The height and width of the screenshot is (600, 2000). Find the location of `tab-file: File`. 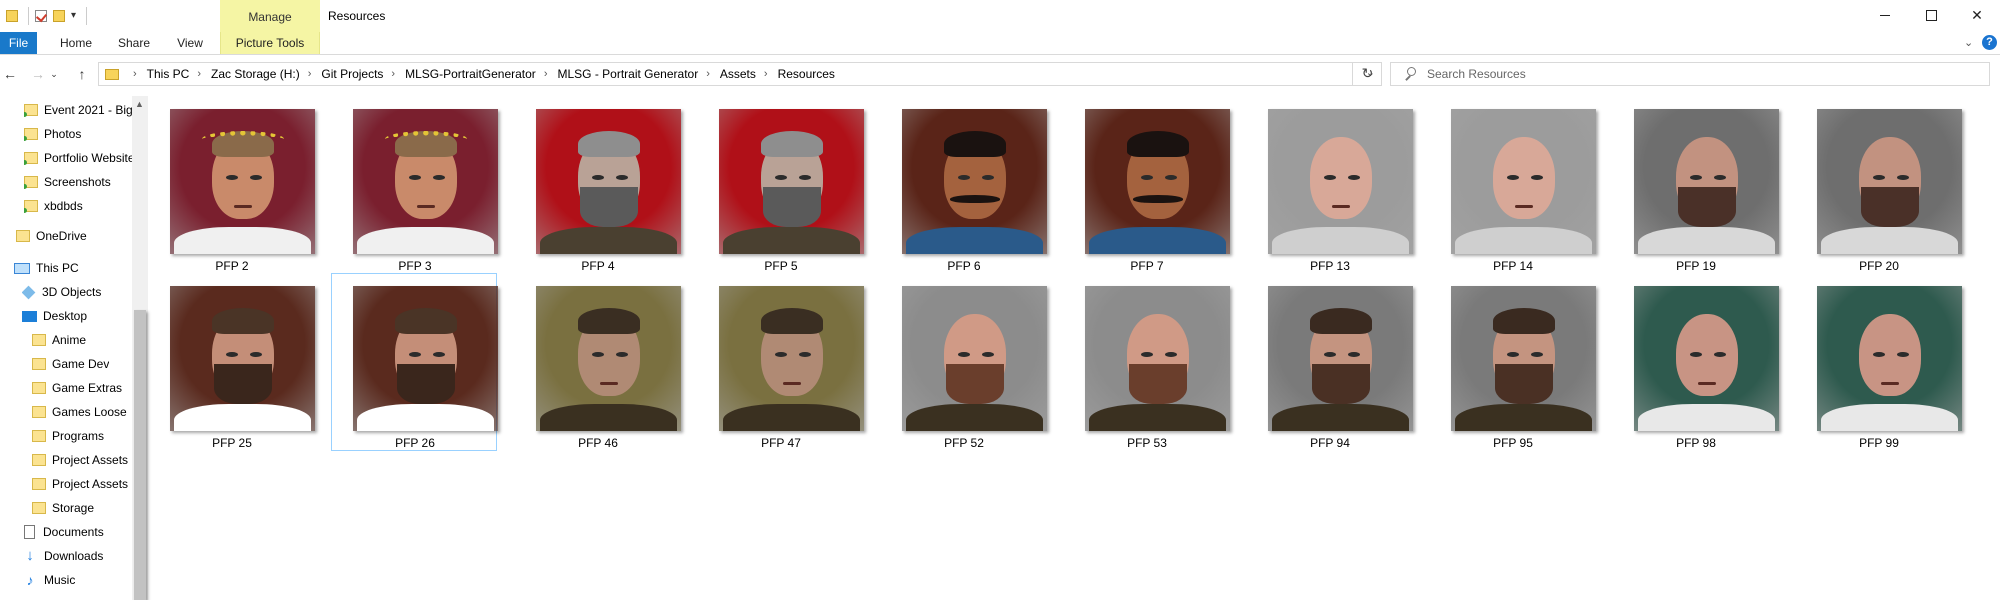

tab-file: File is located at coordinates (18, 43).